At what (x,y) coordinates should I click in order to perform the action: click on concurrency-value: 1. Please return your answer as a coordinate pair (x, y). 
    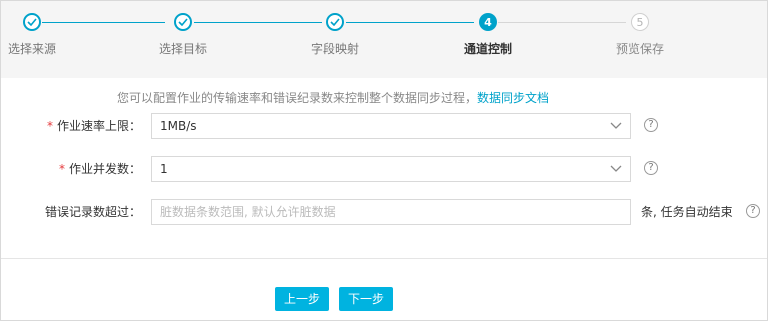
    Looking at the image, I should click on (164, 169).